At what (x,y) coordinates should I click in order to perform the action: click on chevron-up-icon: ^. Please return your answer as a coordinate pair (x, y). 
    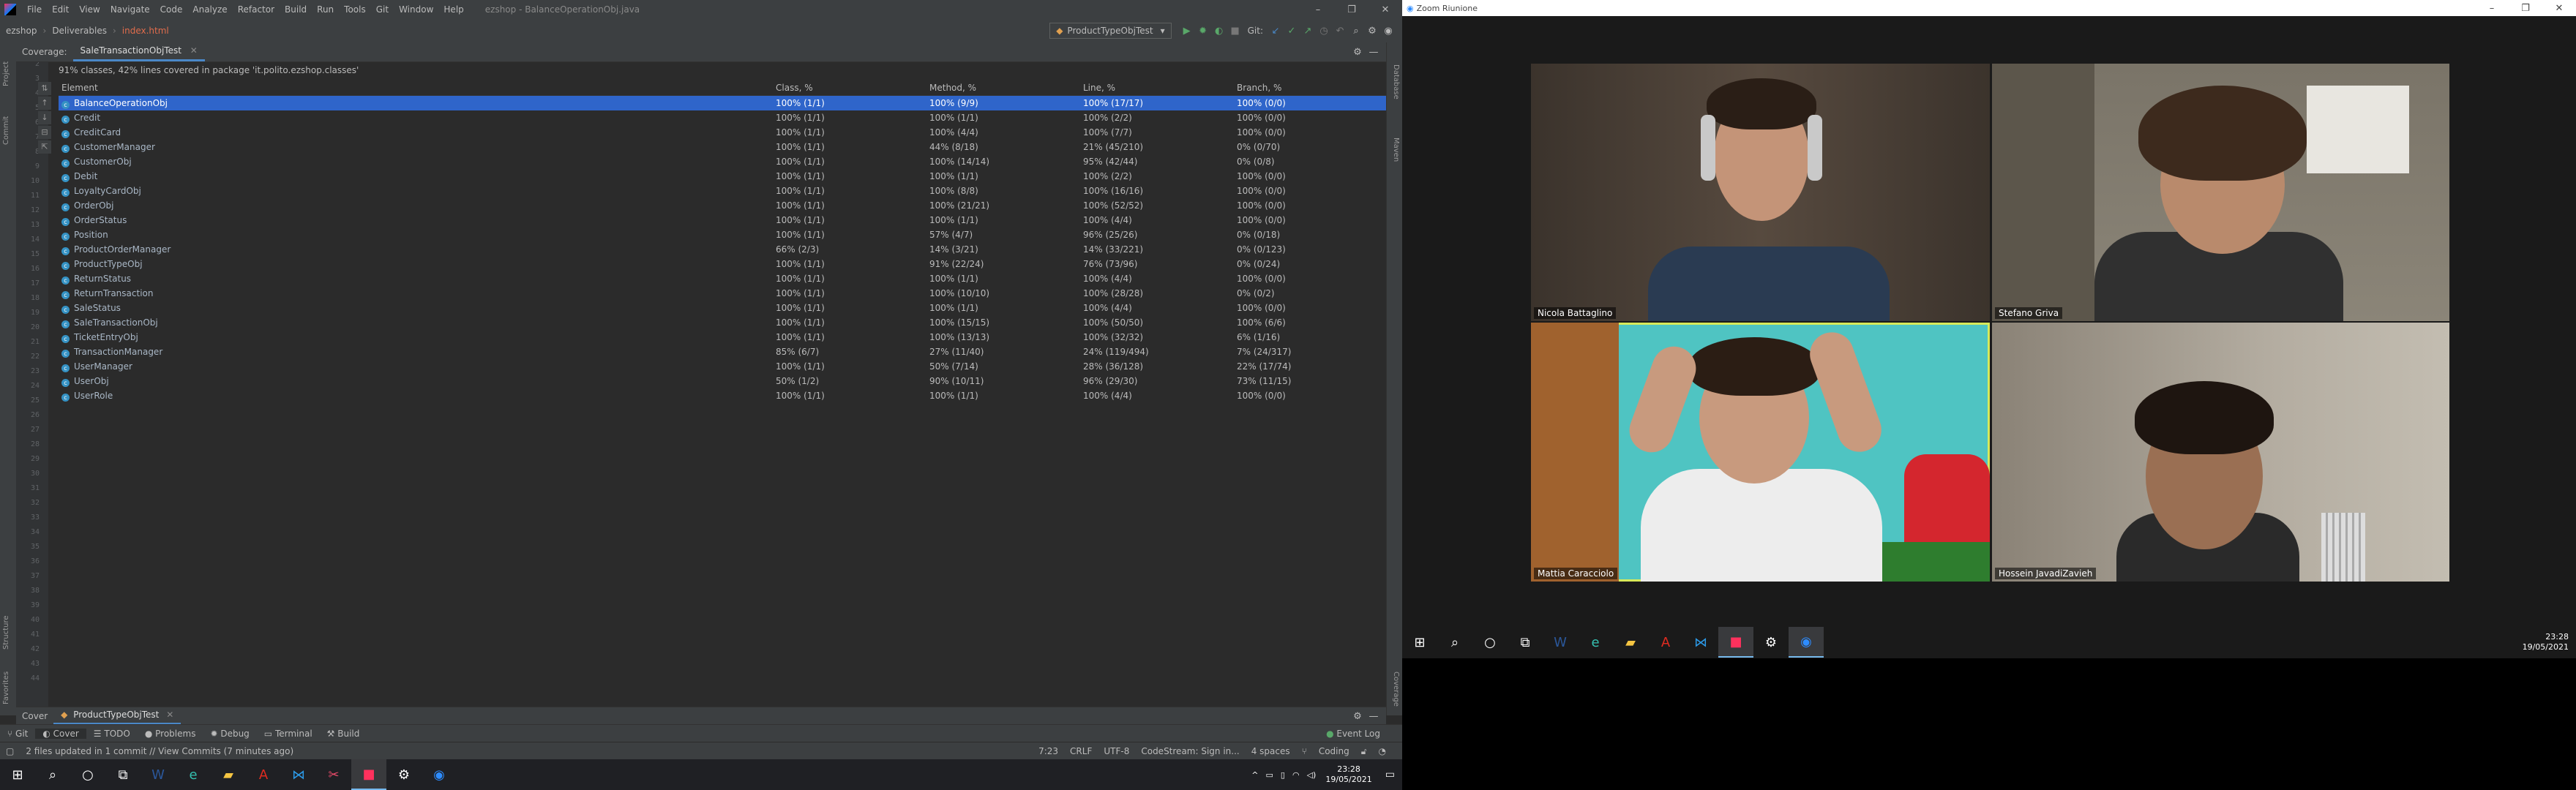
    Looking at the image, I should click on (1255, 775).